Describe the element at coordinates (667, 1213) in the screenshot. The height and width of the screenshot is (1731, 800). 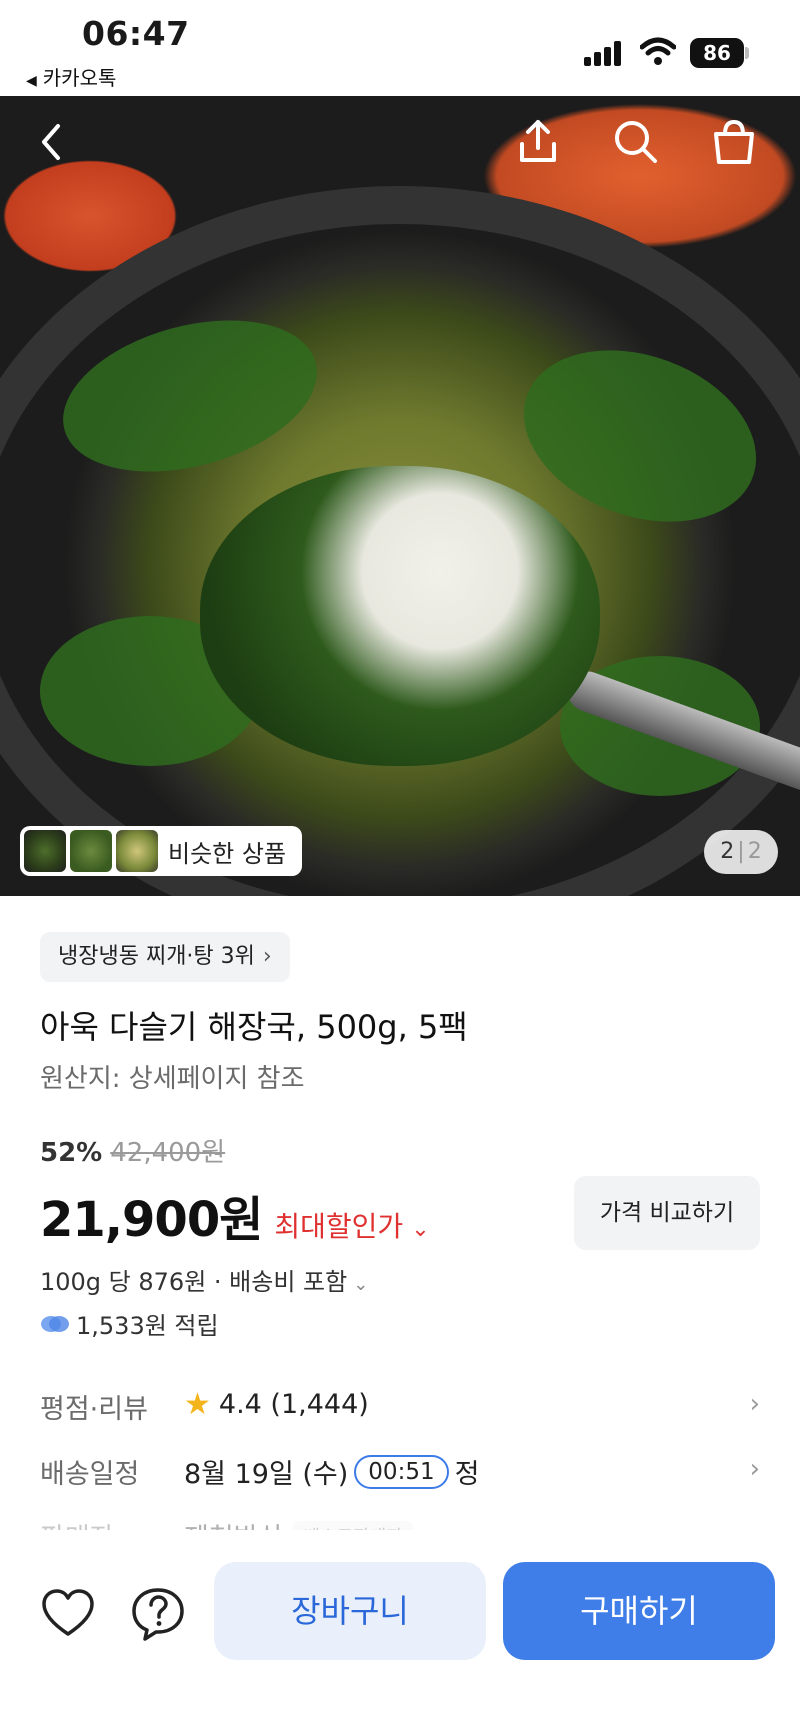
I see `compare-price-button: 가격 비교하기` at that location.